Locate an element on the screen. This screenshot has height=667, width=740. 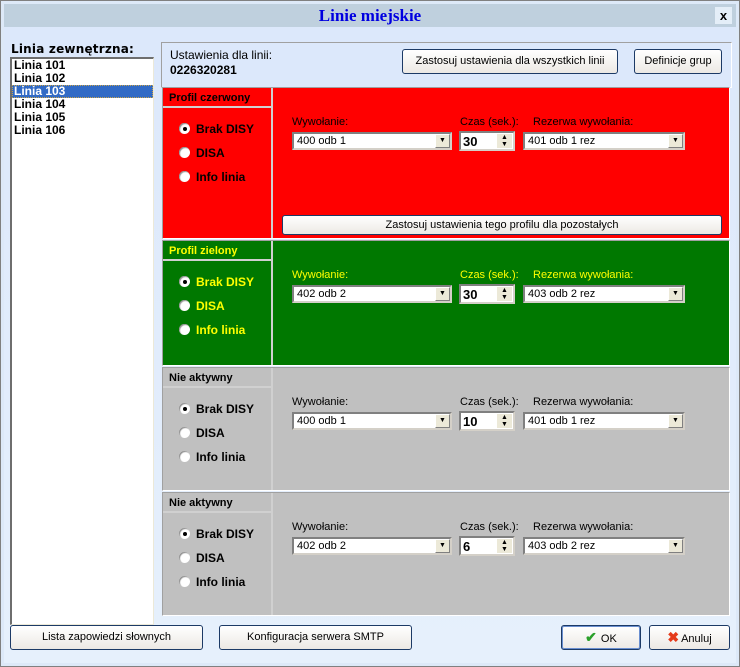
line-number: 0226320281 is located at coordinates (203, 70).